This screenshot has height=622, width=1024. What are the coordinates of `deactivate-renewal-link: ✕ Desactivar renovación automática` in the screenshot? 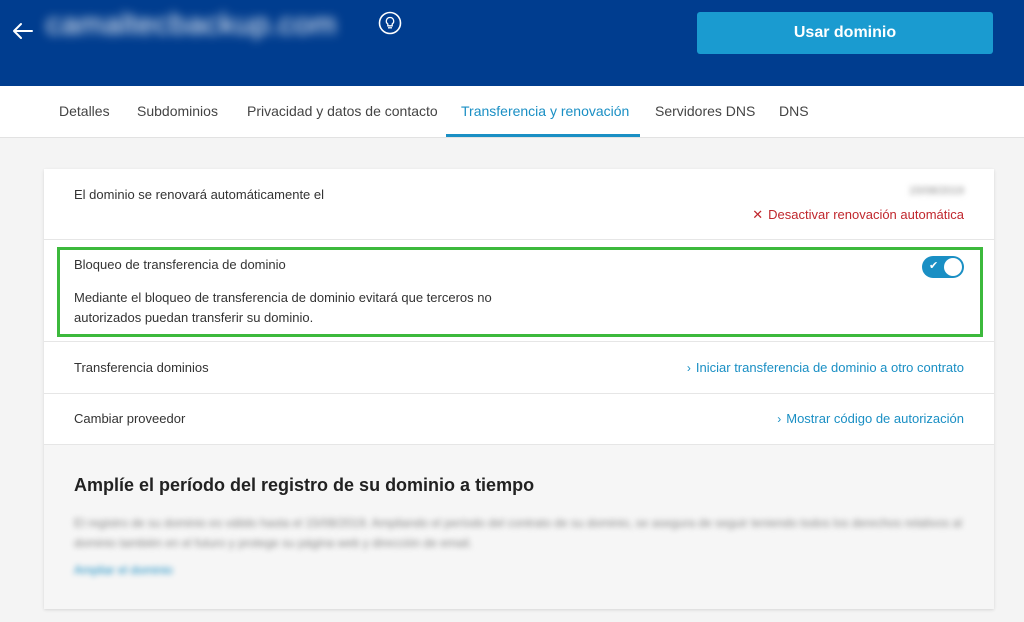 It's located at (858, 215).